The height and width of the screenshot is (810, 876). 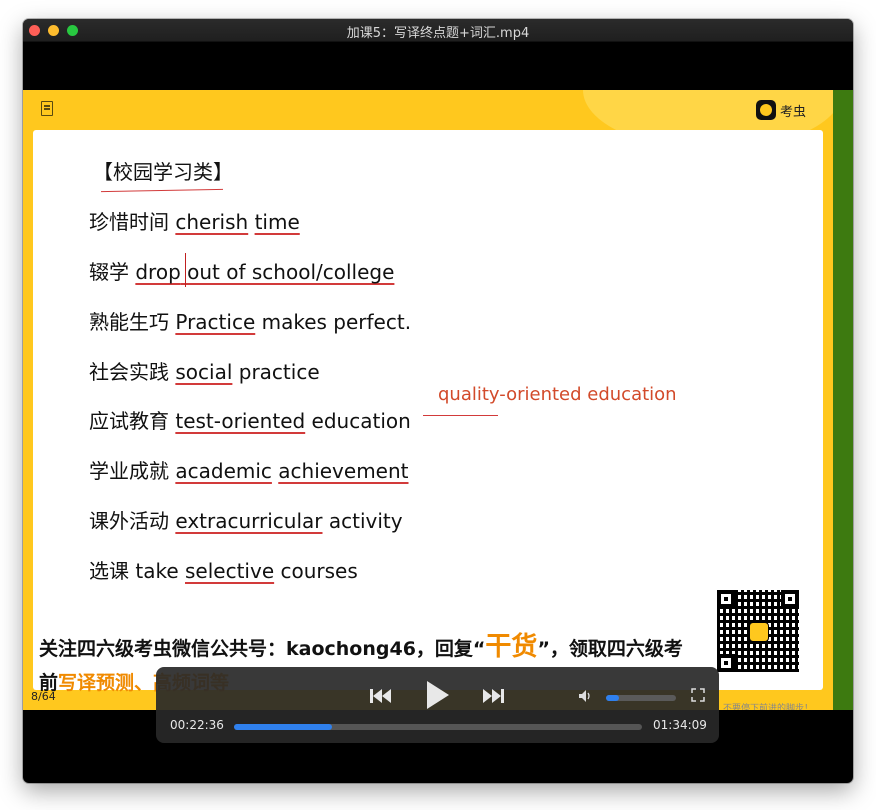 I want to click on vocab-row: 学业成就 academic achievement, so click(x=249, y=469).